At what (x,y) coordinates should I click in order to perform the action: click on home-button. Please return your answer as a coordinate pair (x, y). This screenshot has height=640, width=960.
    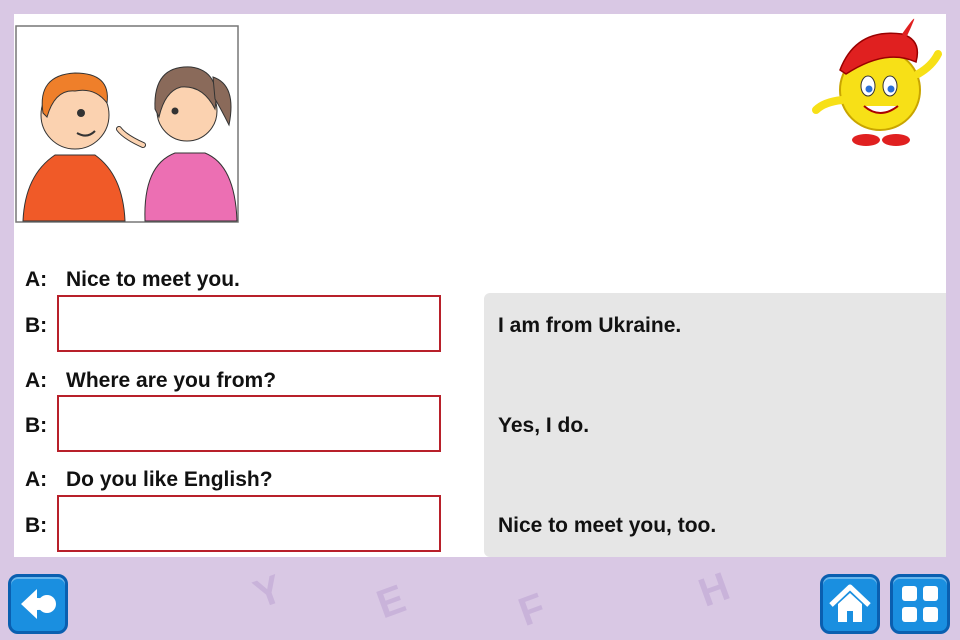
    Looking at the image, I should click on (850, 604).